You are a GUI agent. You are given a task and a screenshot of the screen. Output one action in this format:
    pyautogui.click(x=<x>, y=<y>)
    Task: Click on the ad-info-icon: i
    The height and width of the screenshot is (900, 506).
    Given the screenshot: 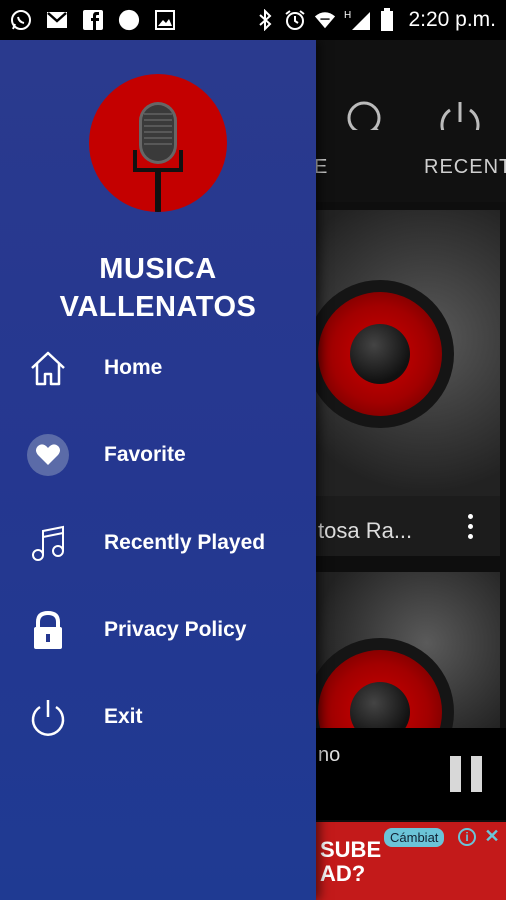 What is the action you would take?
    pyautogui.click(x=467, y=837)
    